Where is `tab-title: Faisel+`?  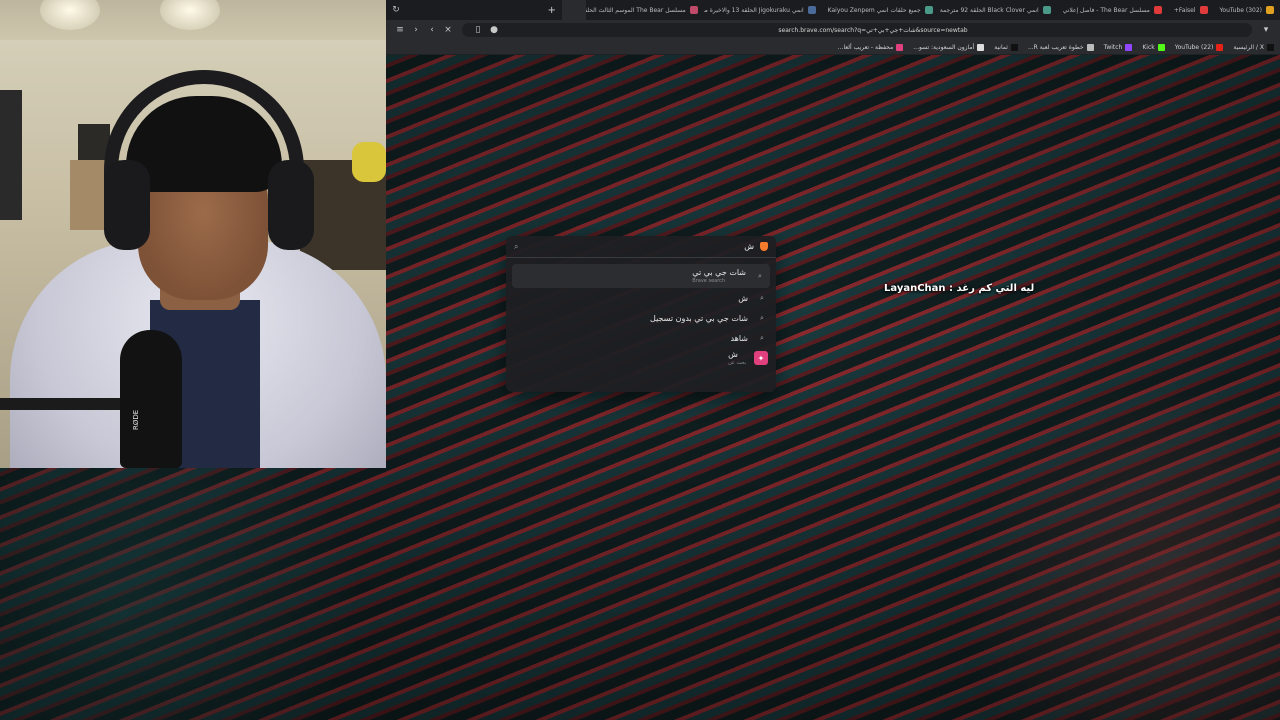
tab-title: Faisel+ is located at coordinates (1184, 10).